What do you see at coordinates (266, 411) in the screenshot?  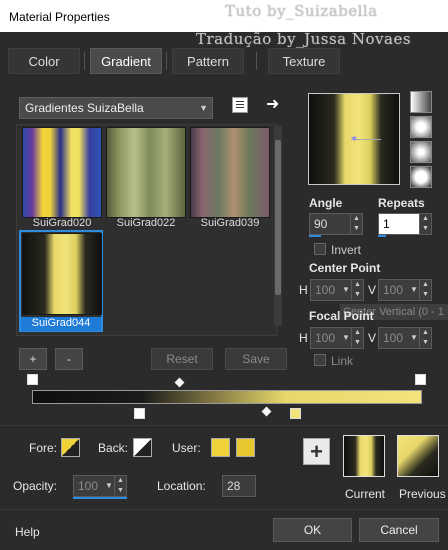 I see `color-midpoint` at bounding box center [266, 411].